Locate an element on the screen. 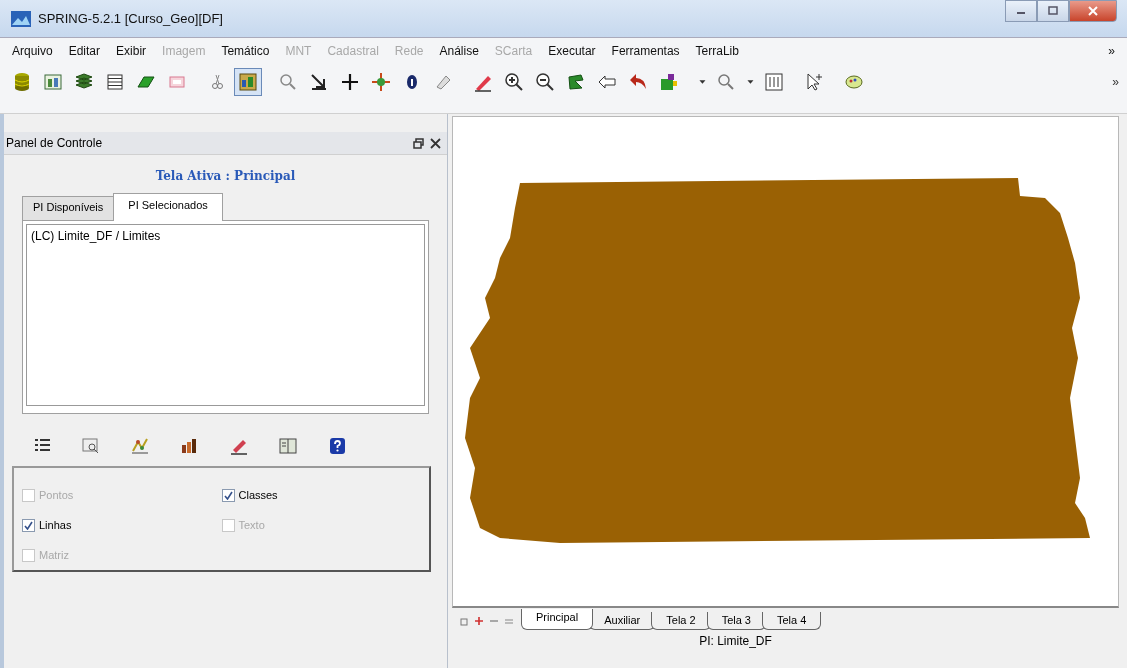 This screenshot has width=1127, height=668. tab: Tela 4 is located at coordinates (792, 621).